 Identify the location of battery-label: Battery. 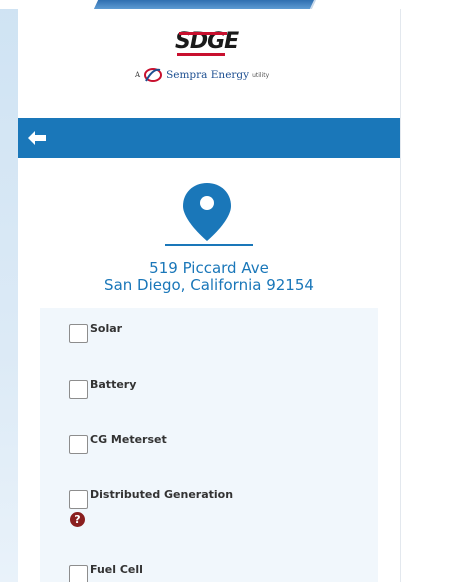
(113, 384).